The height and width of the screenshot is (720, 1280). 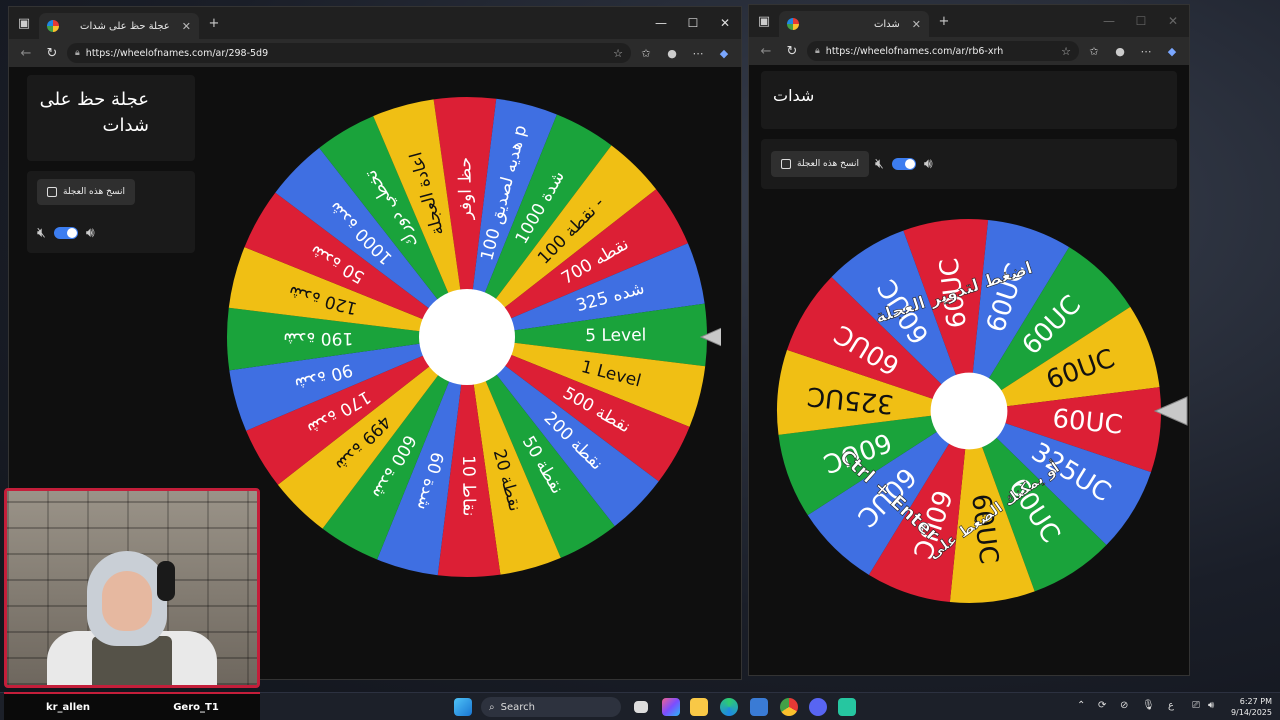 I want to click on streamer-face, so click(x=127, y=601).